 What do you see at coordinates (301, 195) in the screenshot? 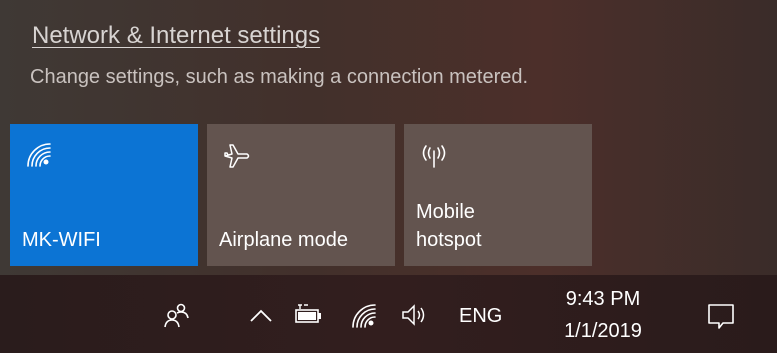
I see `tile-airplane-mode: Airplane mode` at bounding box center [301, 195].